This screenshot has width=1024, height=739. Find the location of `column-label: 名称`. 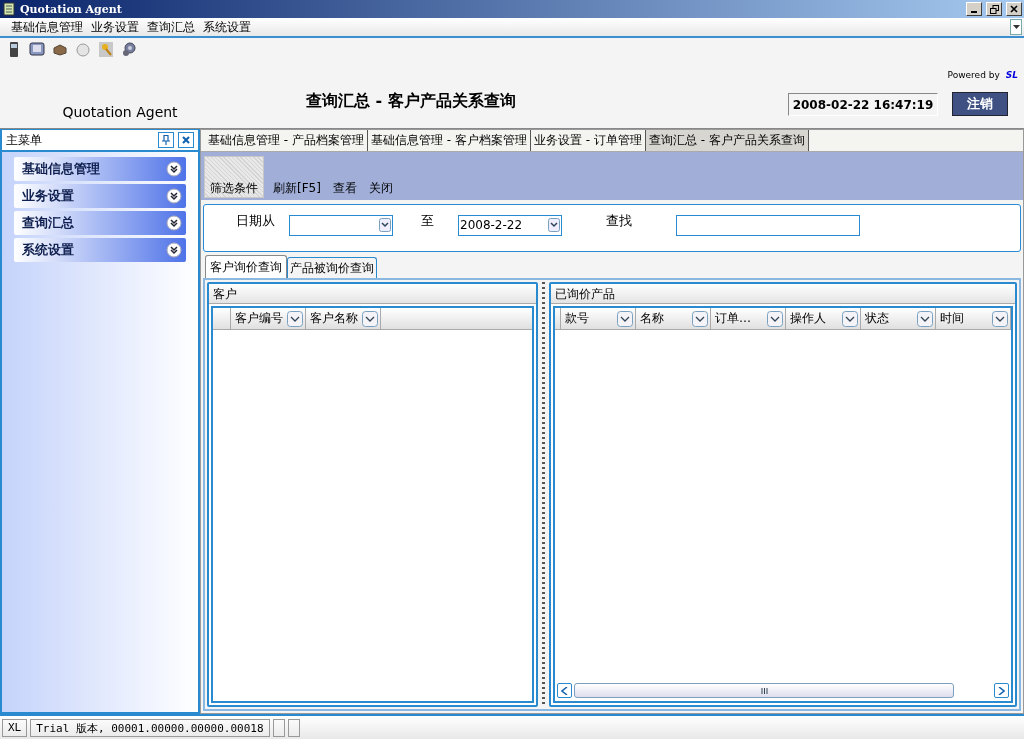

column-label: 名称 is located at coordinates (652, 318).